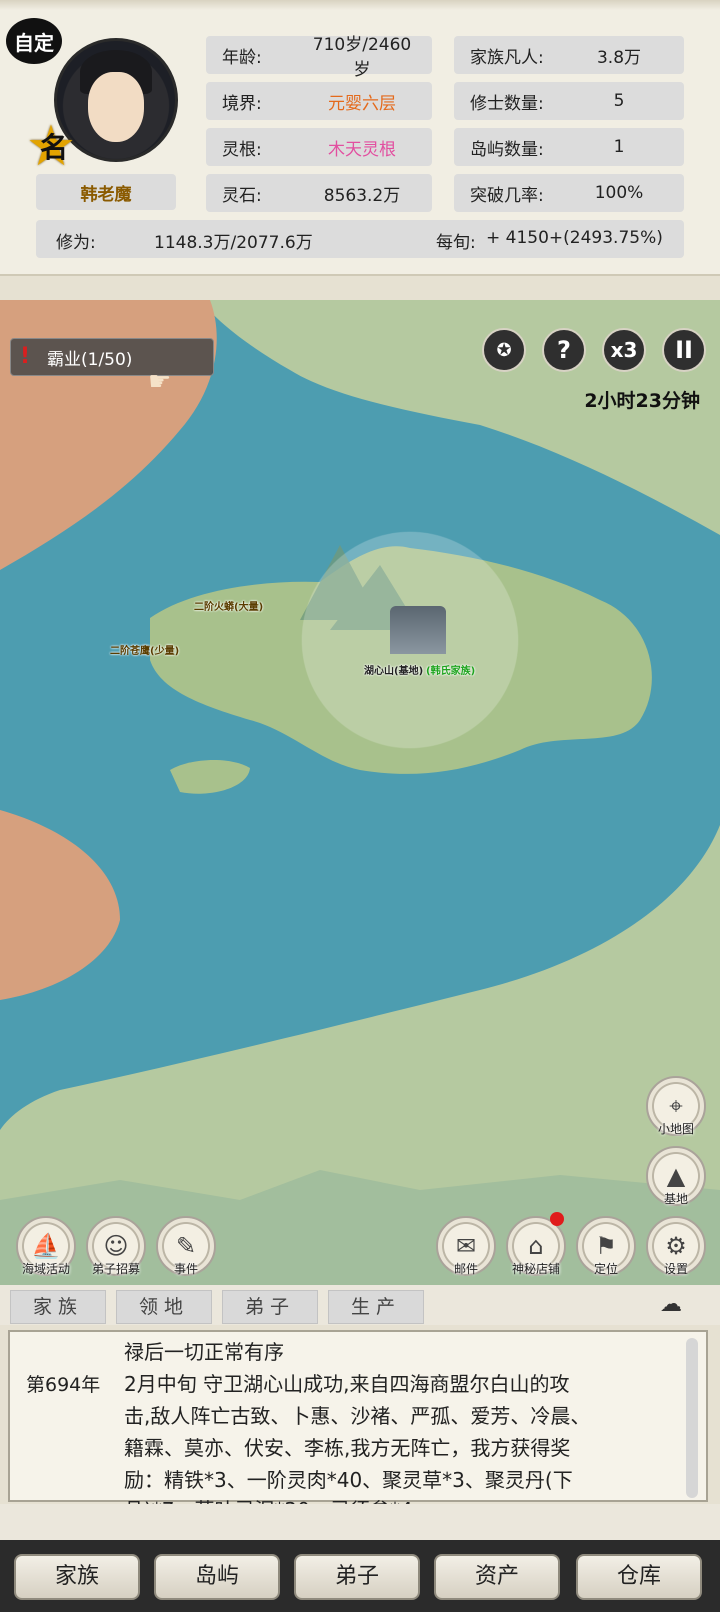 The image size is (720, 1612). I want to click on nav-family: 家族, so click(77, 1577).